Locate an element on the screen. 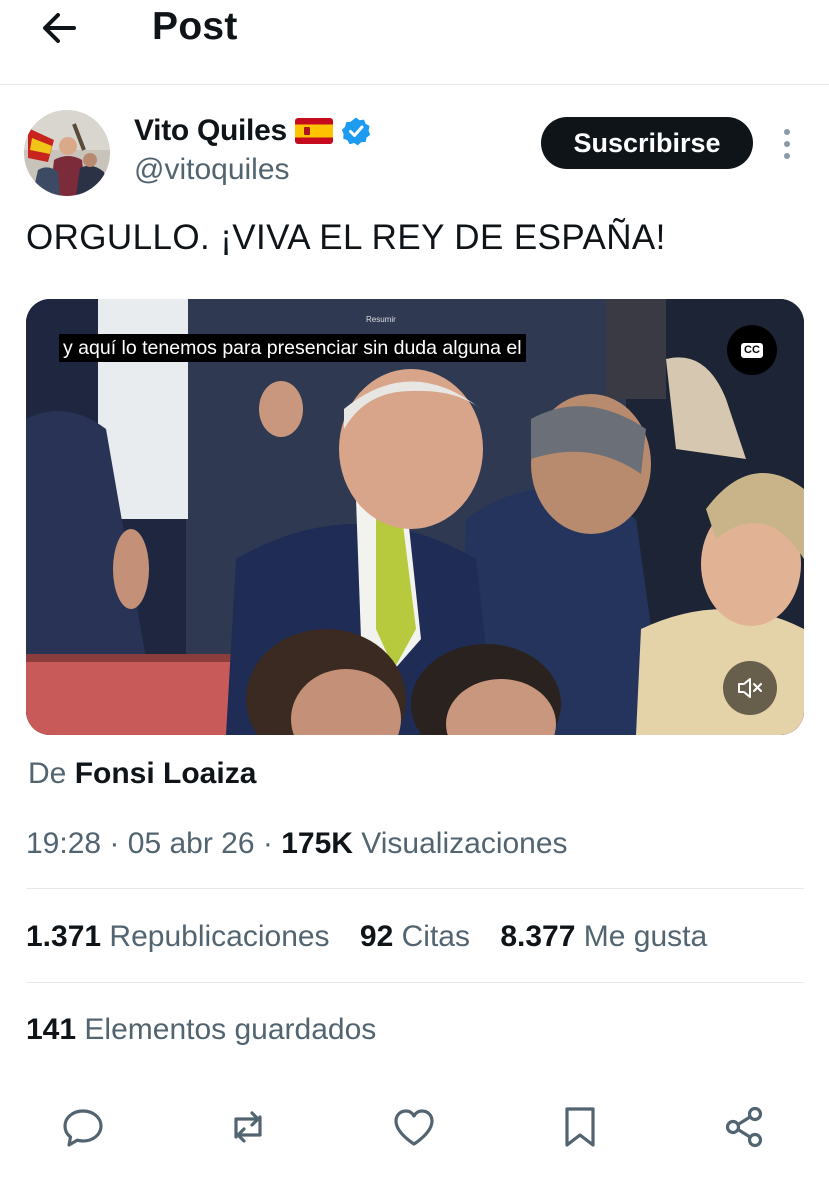  video-mini-toolbar: Resumir is located at coordinates (381, 319).